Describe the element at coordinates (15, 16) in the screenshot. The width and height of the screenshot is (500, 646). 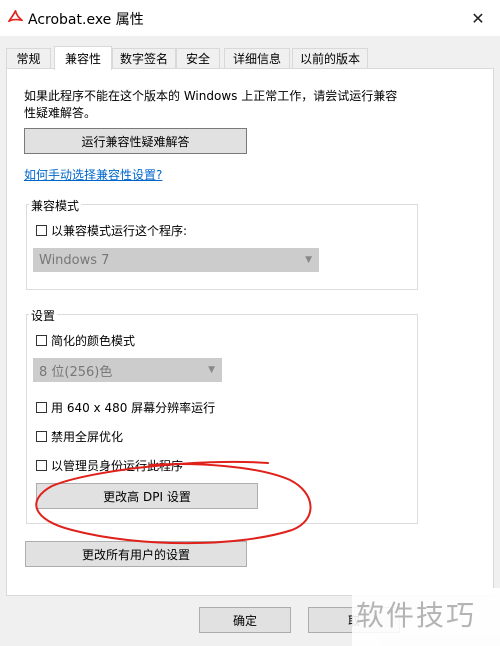
I see `acrobat-icon` at that location.